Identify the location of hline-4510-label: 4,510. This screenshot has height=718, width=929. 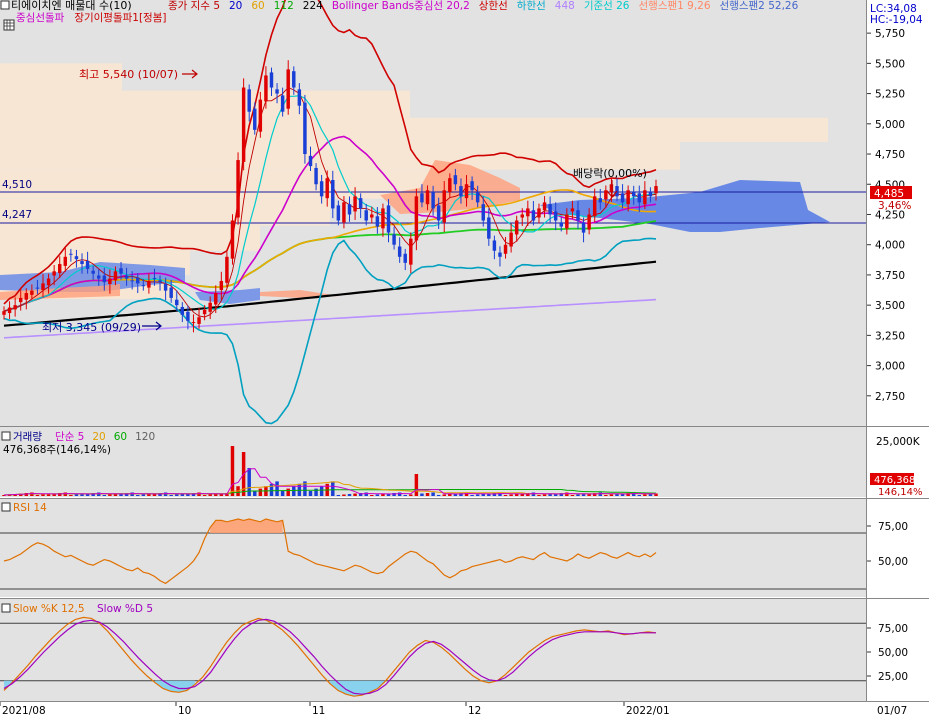
(17, 185).